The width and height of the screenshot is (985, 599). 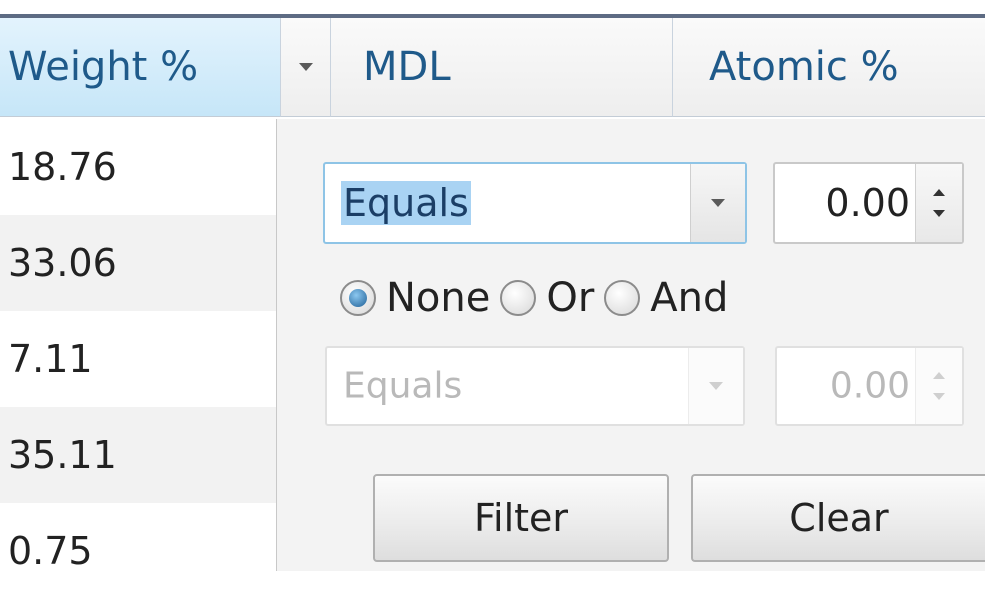 I want to click on radio-none, so click(x=358, y=298).